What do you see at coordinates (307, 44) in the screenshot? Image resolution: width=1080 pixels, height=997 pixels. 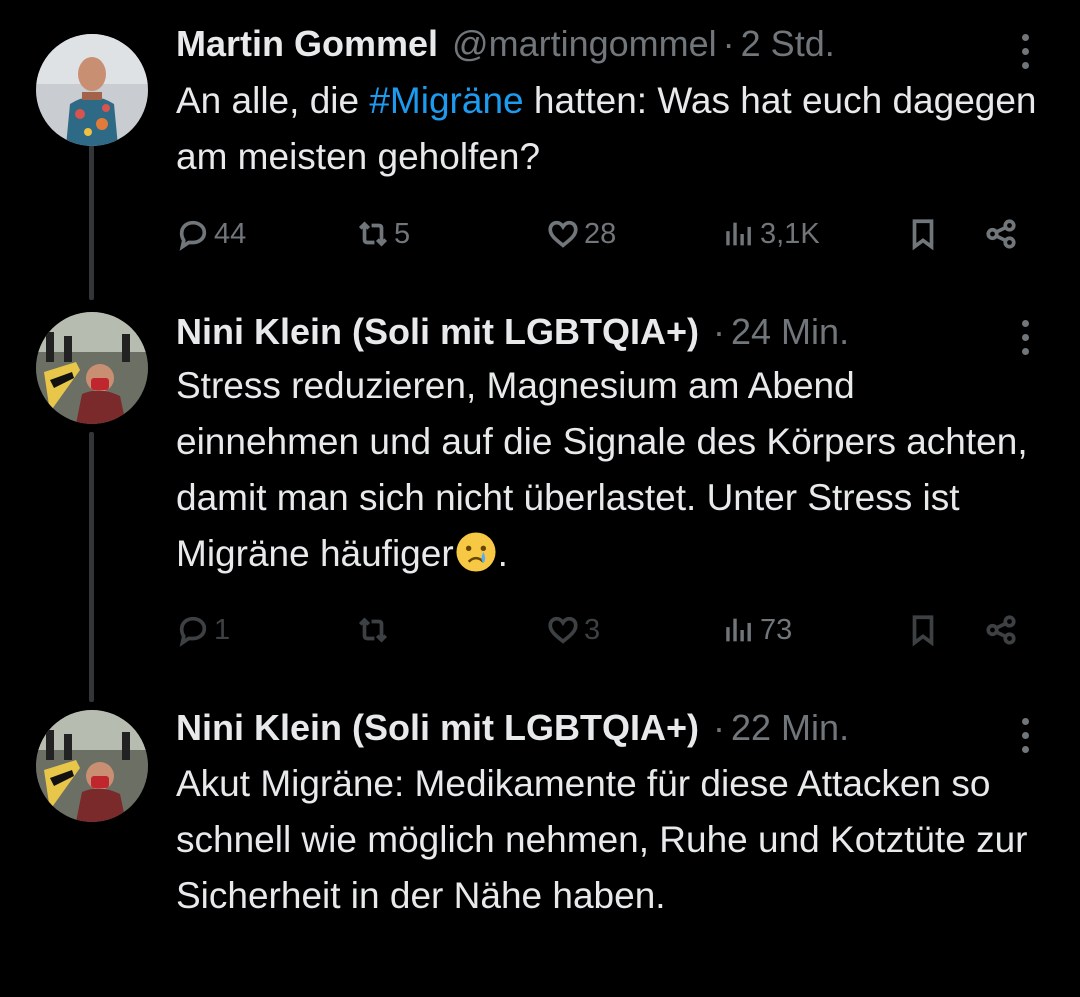 I see `author-name: Martin Gommel` at bounding box center [307, 44].